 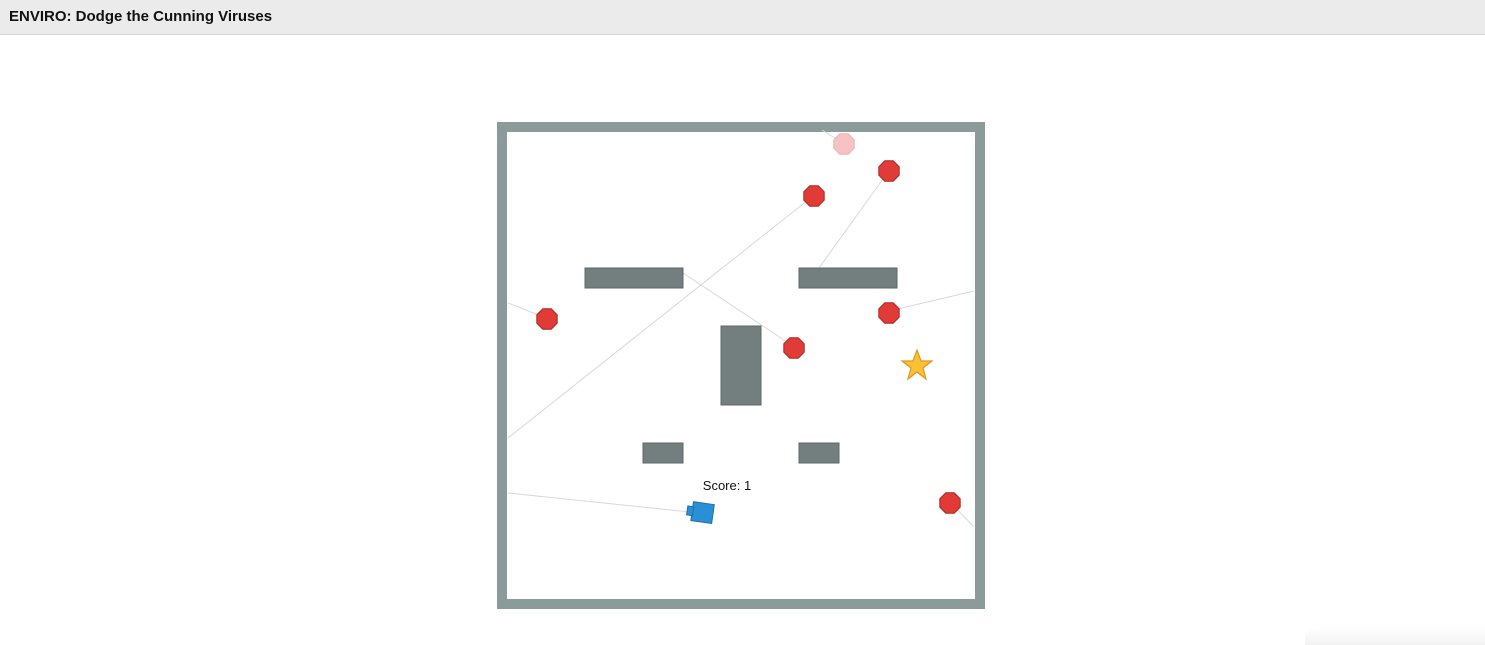 I want to click on score-label: Score: 1, so click(x=727, y=485).